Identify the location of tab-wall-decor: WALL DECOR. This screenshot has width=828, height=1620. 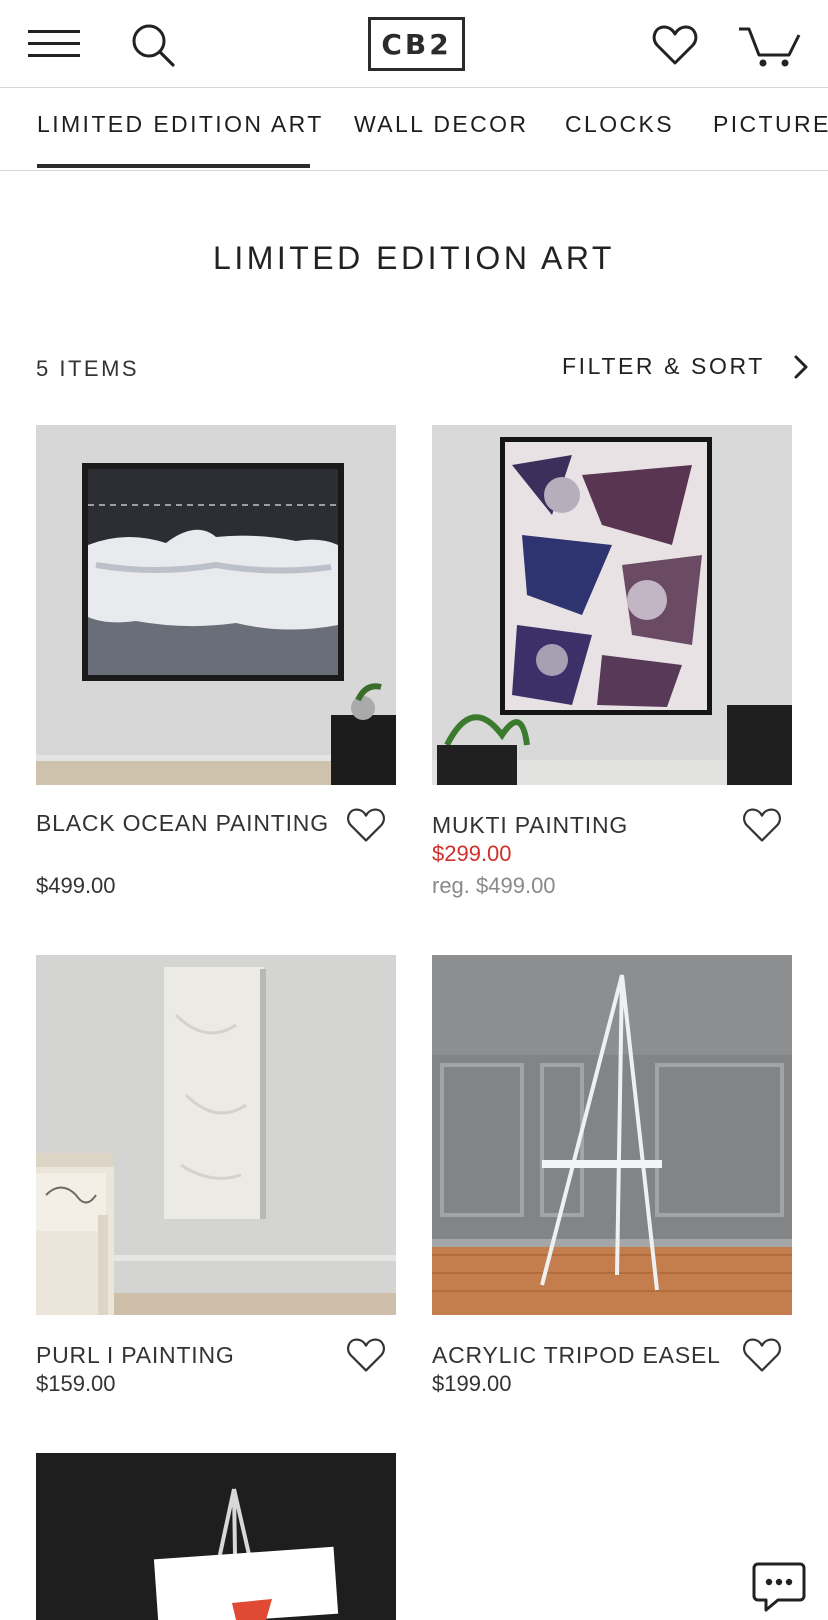
(441, 124).